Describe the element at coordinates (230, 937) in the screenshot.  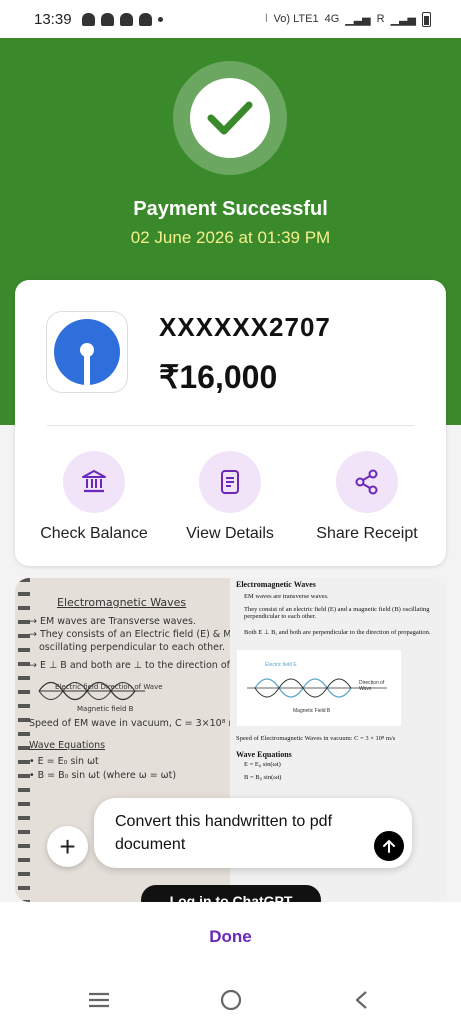
I see `done-button: Done` at that location.